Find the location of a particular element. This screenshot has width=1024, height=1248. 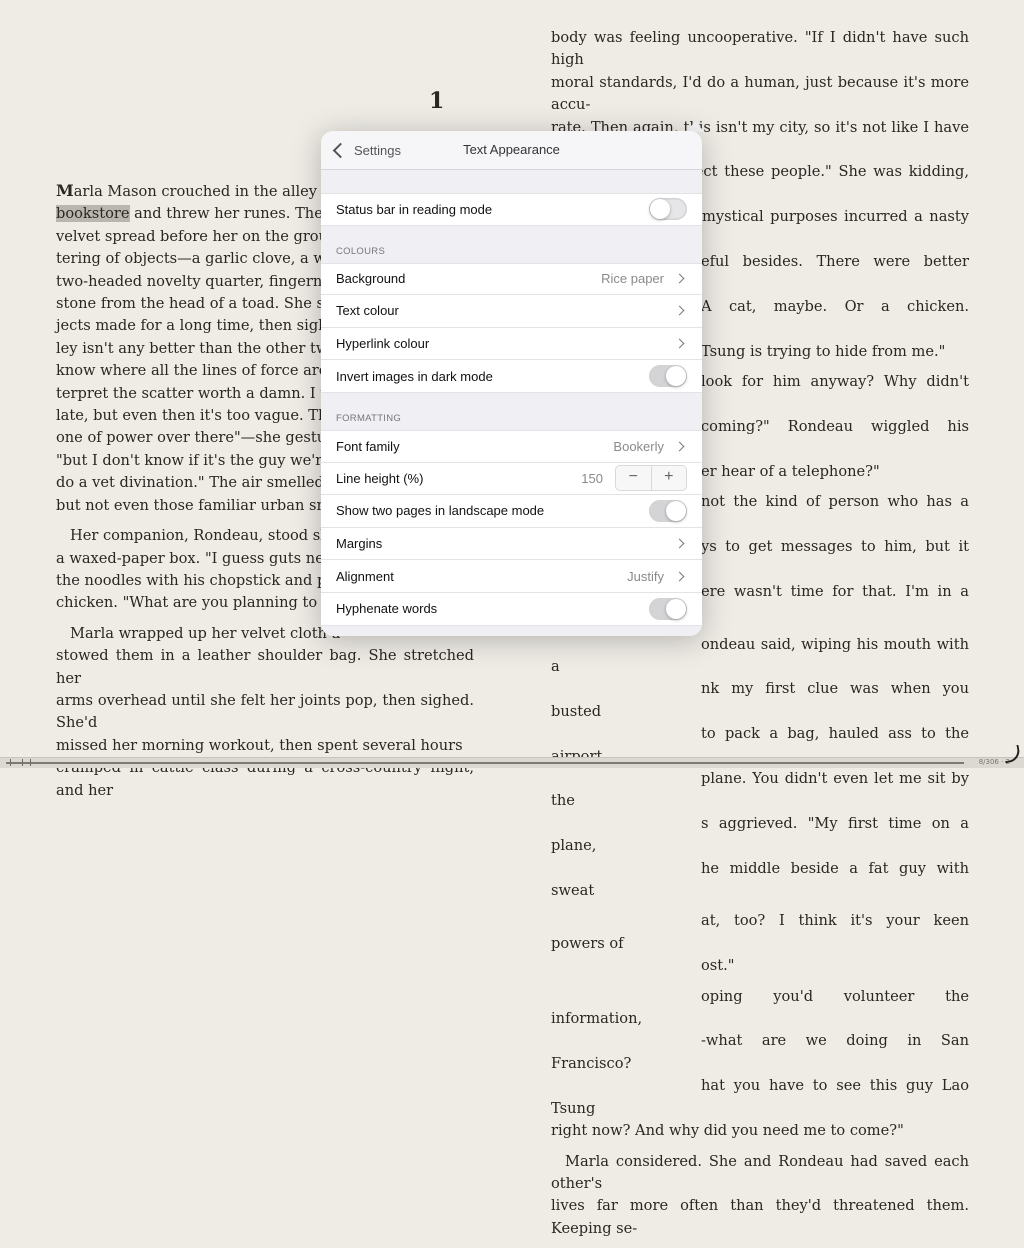

hyphenate-toggle is located at coordinates (668, 608).